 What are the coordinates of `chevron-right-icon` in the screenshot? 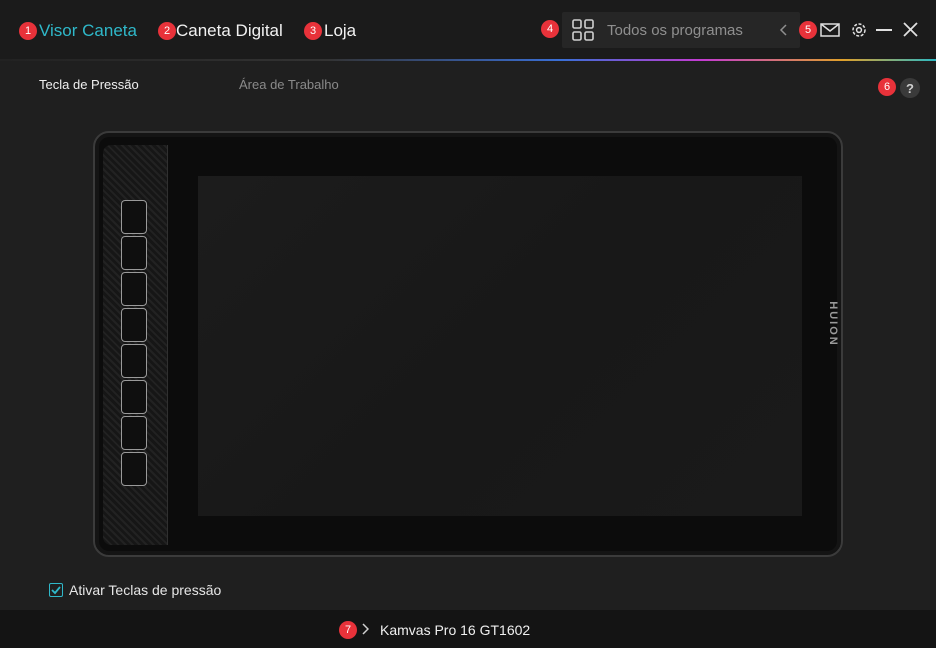 It's located at (365, 629).